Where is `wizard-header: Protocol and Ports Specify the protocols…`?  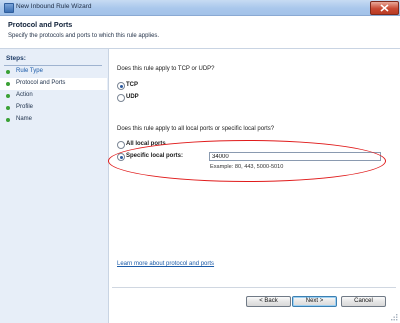
wizard-header: Protocol and Ports Specify the protocols… is located at coordinates (200, 32).